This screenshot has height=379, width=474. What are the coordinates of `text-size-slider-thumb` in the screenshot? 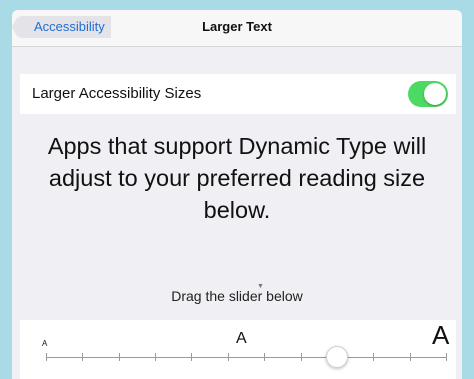 It's located at (337, 357).